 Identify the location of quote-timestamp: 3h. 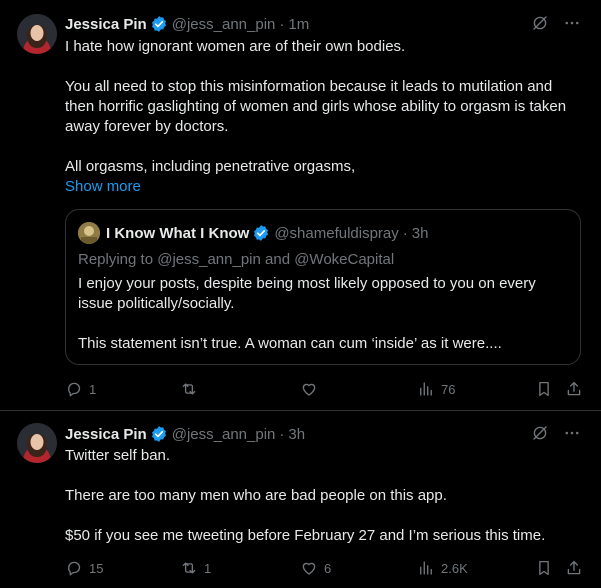
(420, 233).